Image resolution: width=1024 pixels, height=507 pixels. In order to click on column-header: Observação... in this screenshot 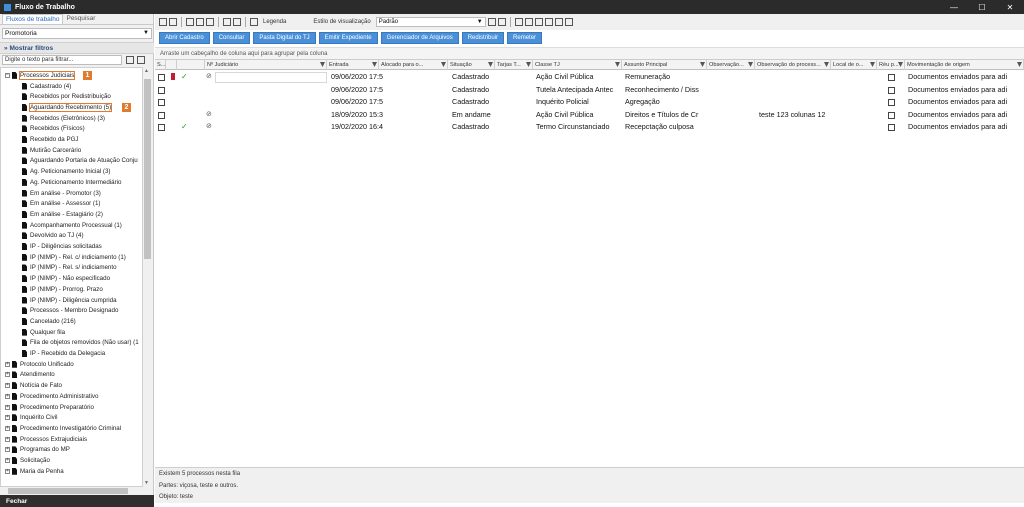, I will do `click(731, 65)`.